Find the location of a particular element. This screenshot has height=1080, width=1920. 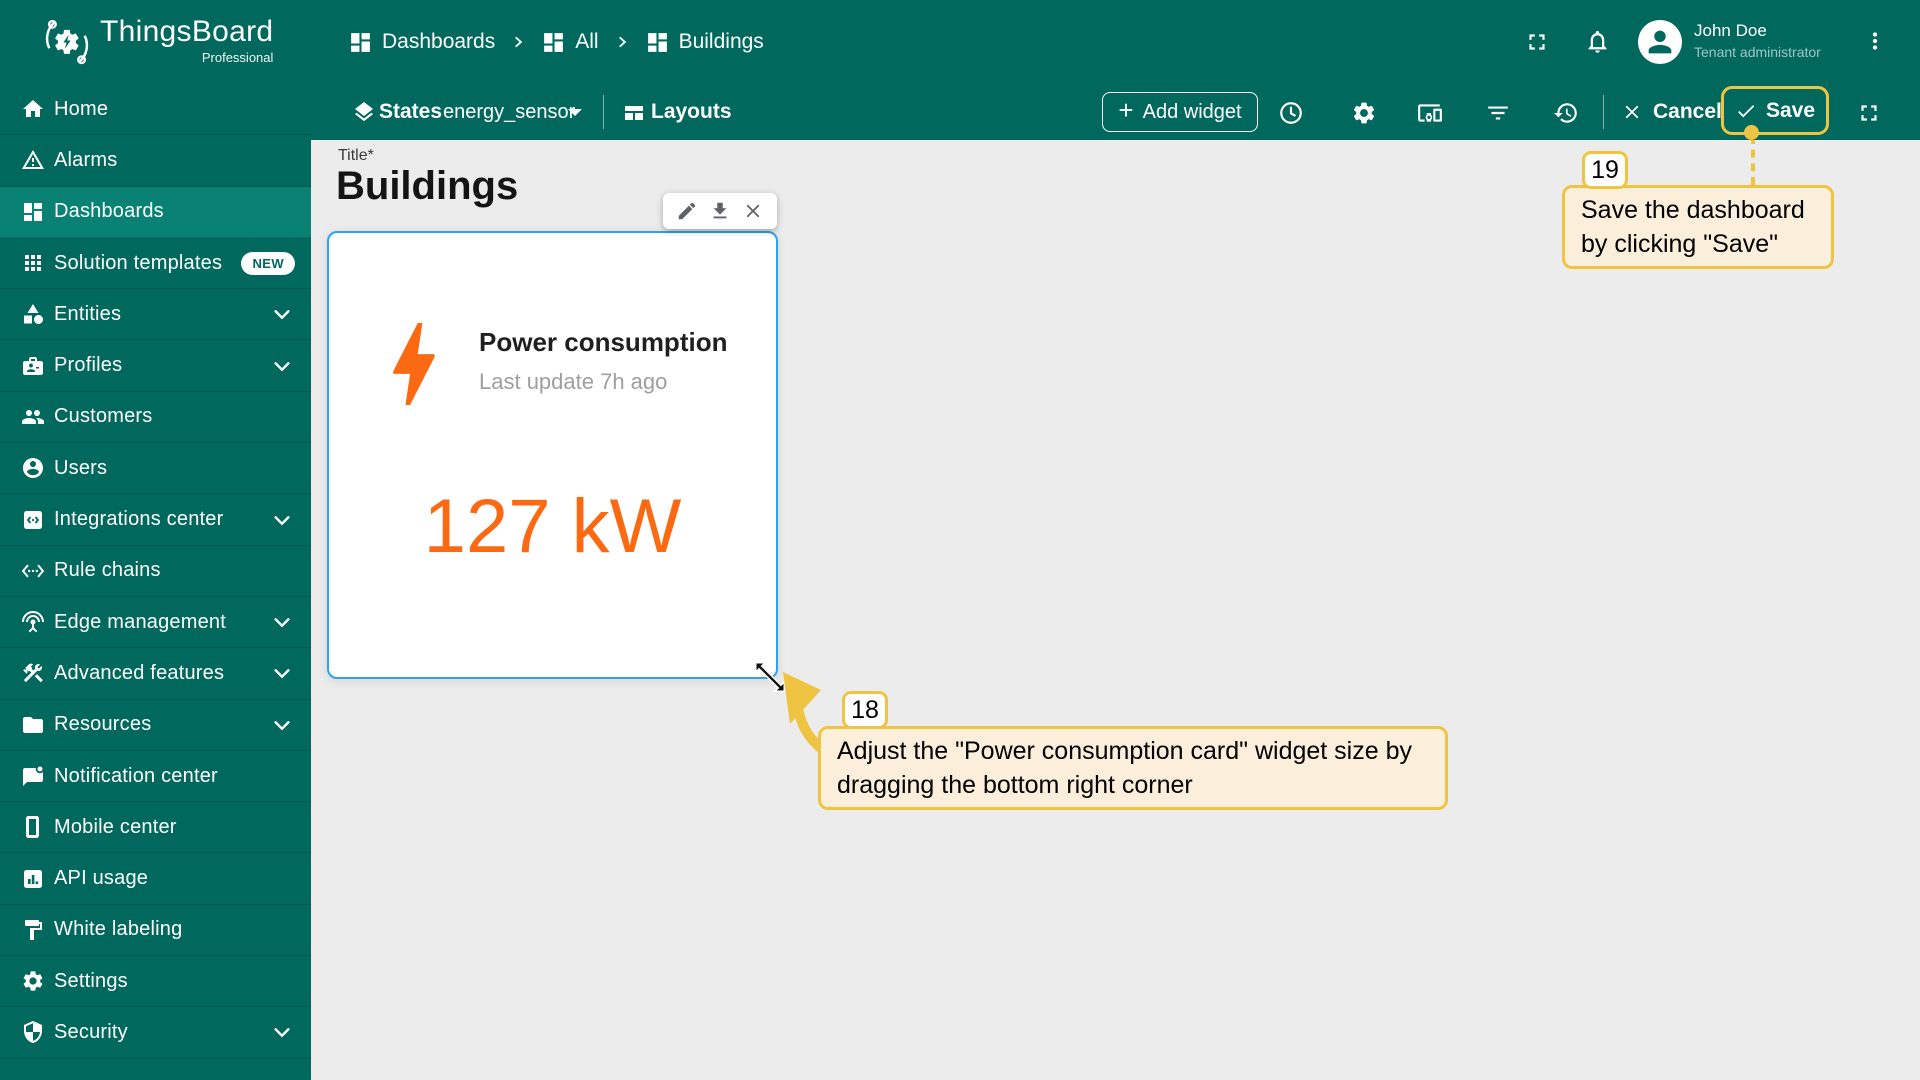

breadcrumb-buildings: Buildings is located at coordinates (704, 42).